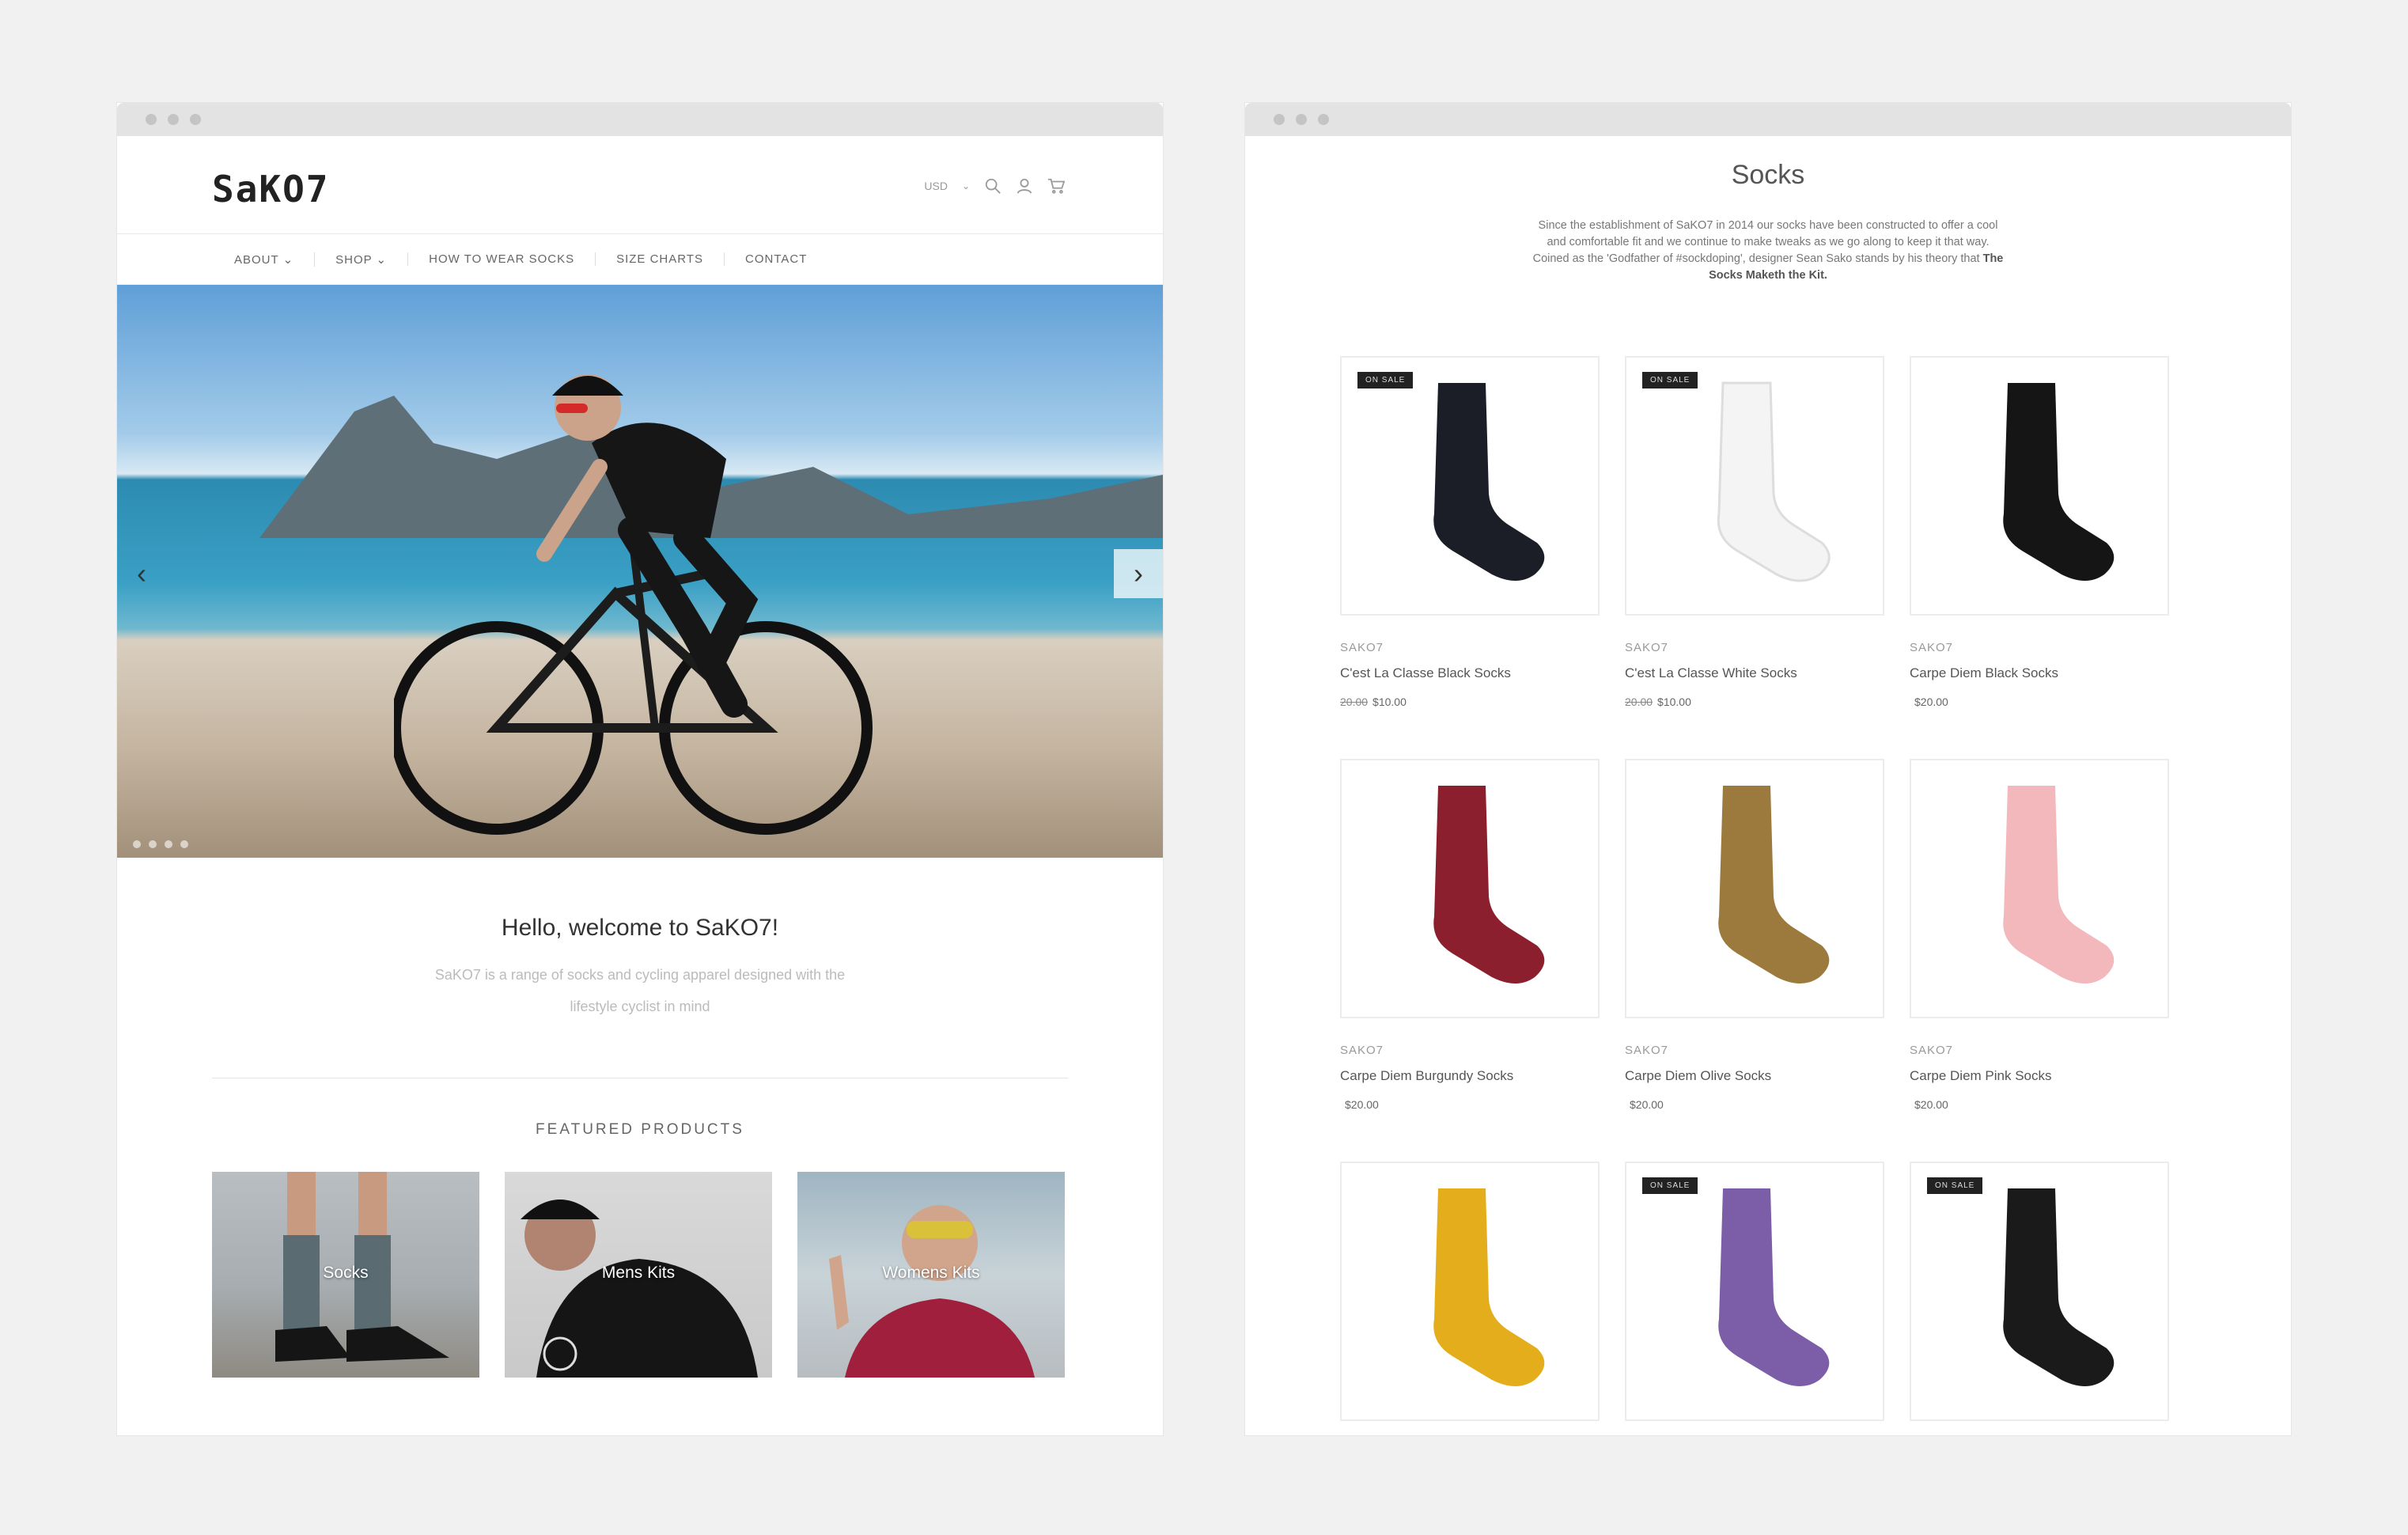 The height and width of the screenshot is (1535, 2408). What do you see at coordinates (274, 259) in the screenshot?
I see `nav-about: ABOUT ⌄` at bounding box center [274, 259].